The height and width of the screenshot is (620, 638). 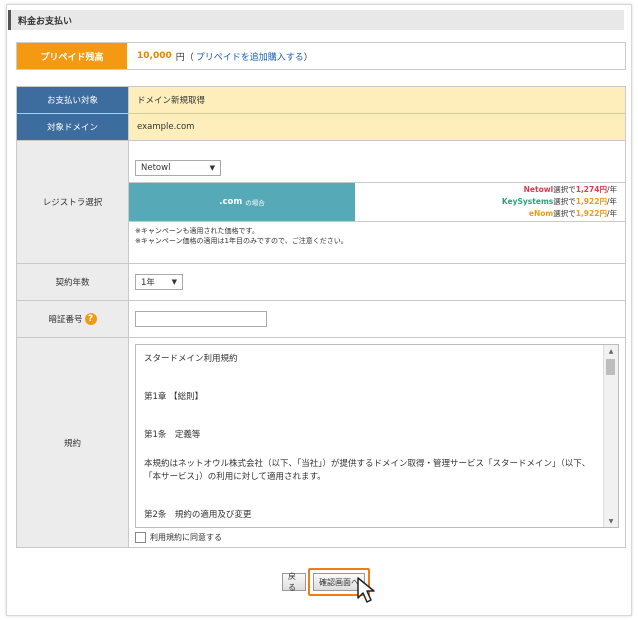 What do you see at coordinates (72, 127) in the screenshot?
I see `target-domain-label: 対象ドメイン` at bounding box center [72, 127].